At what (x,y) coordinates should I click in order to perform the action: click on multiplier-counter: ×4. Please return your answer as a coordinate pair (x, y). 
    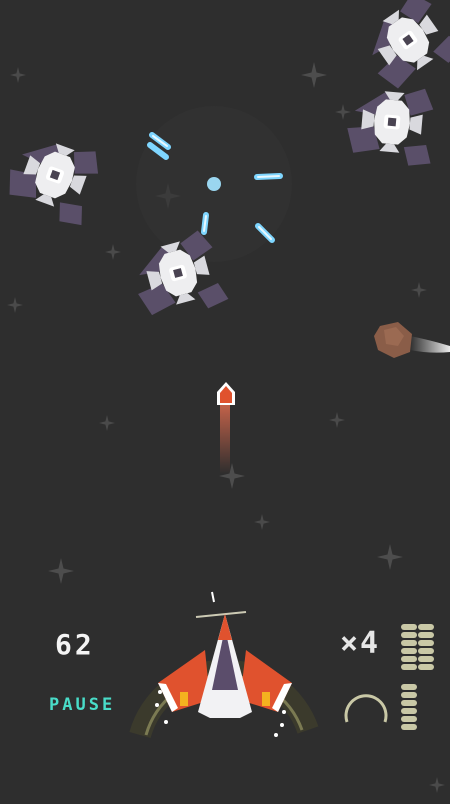
    Looking at the image, I should click on (360, 643).